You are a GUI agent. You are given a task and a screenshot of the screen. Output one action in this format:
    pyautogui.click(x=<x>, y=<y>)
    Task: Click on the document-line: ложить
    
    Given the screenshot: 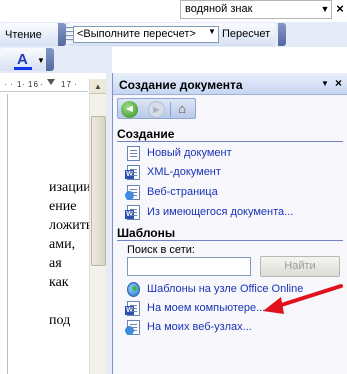 What is the action you would take?
    pyautogui.click(x=69, y=225)
    